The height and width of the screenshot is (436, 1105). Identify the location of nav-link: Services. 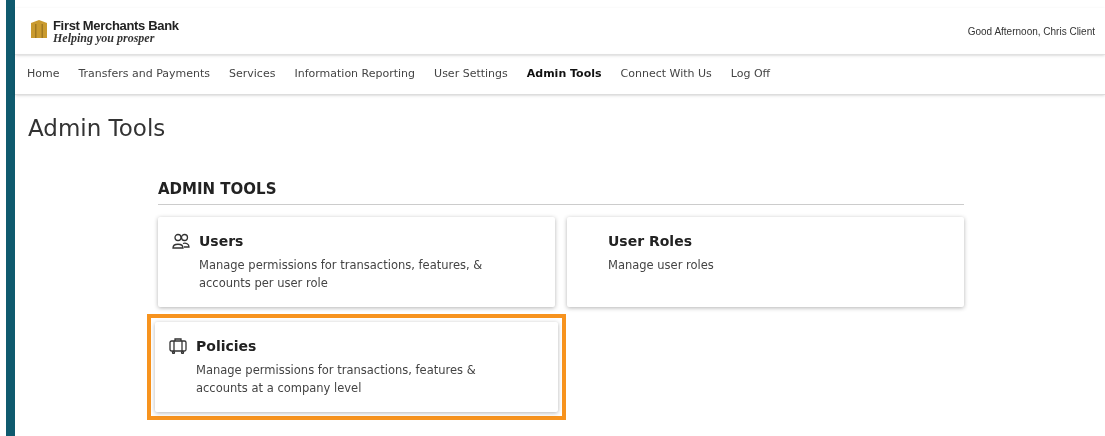
(252, 74).